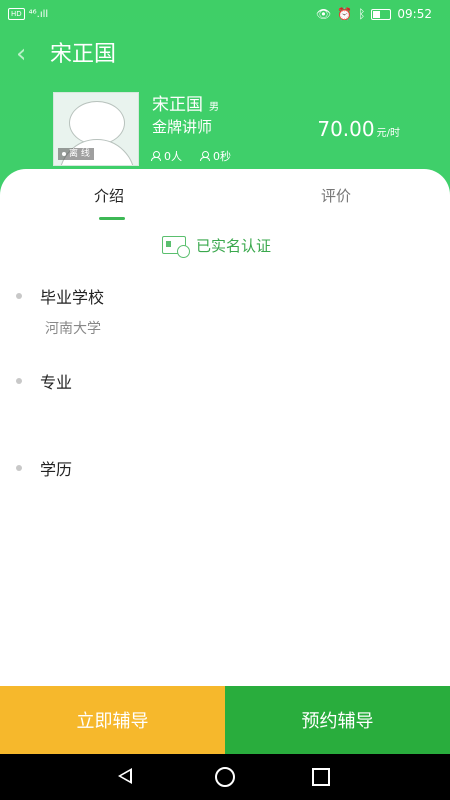 Image resolution: width=450 pixels, height=800 pixels. Describe the element at coordinates (388, 133) in the screenshot. I see `price-unit: 元/时` at that location.